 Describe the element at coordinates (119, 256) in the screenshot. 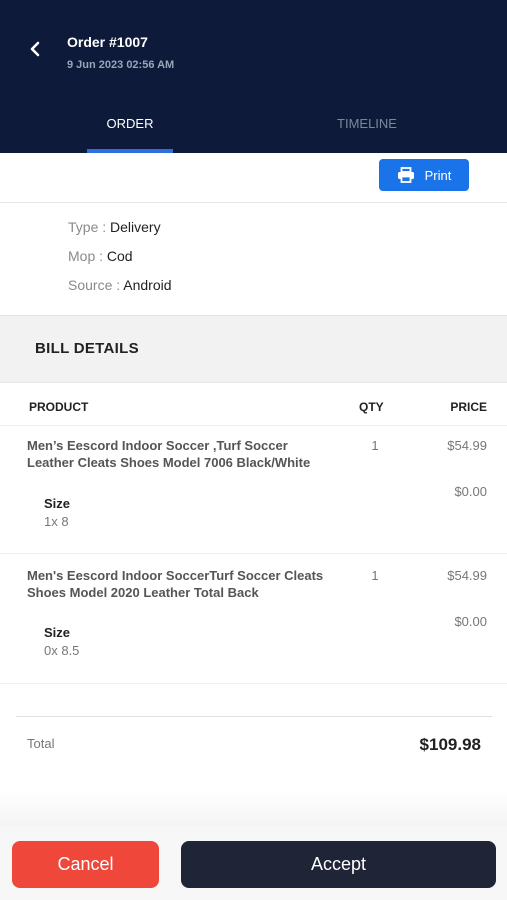

I see `order-mop-value: Cod` at that location.